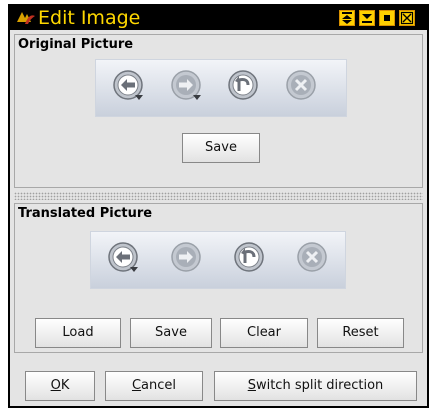  What do you see at coordinates (264, 333) in the screenshot?
I see `clear-button: Clear` at bounding box center [264, 333].